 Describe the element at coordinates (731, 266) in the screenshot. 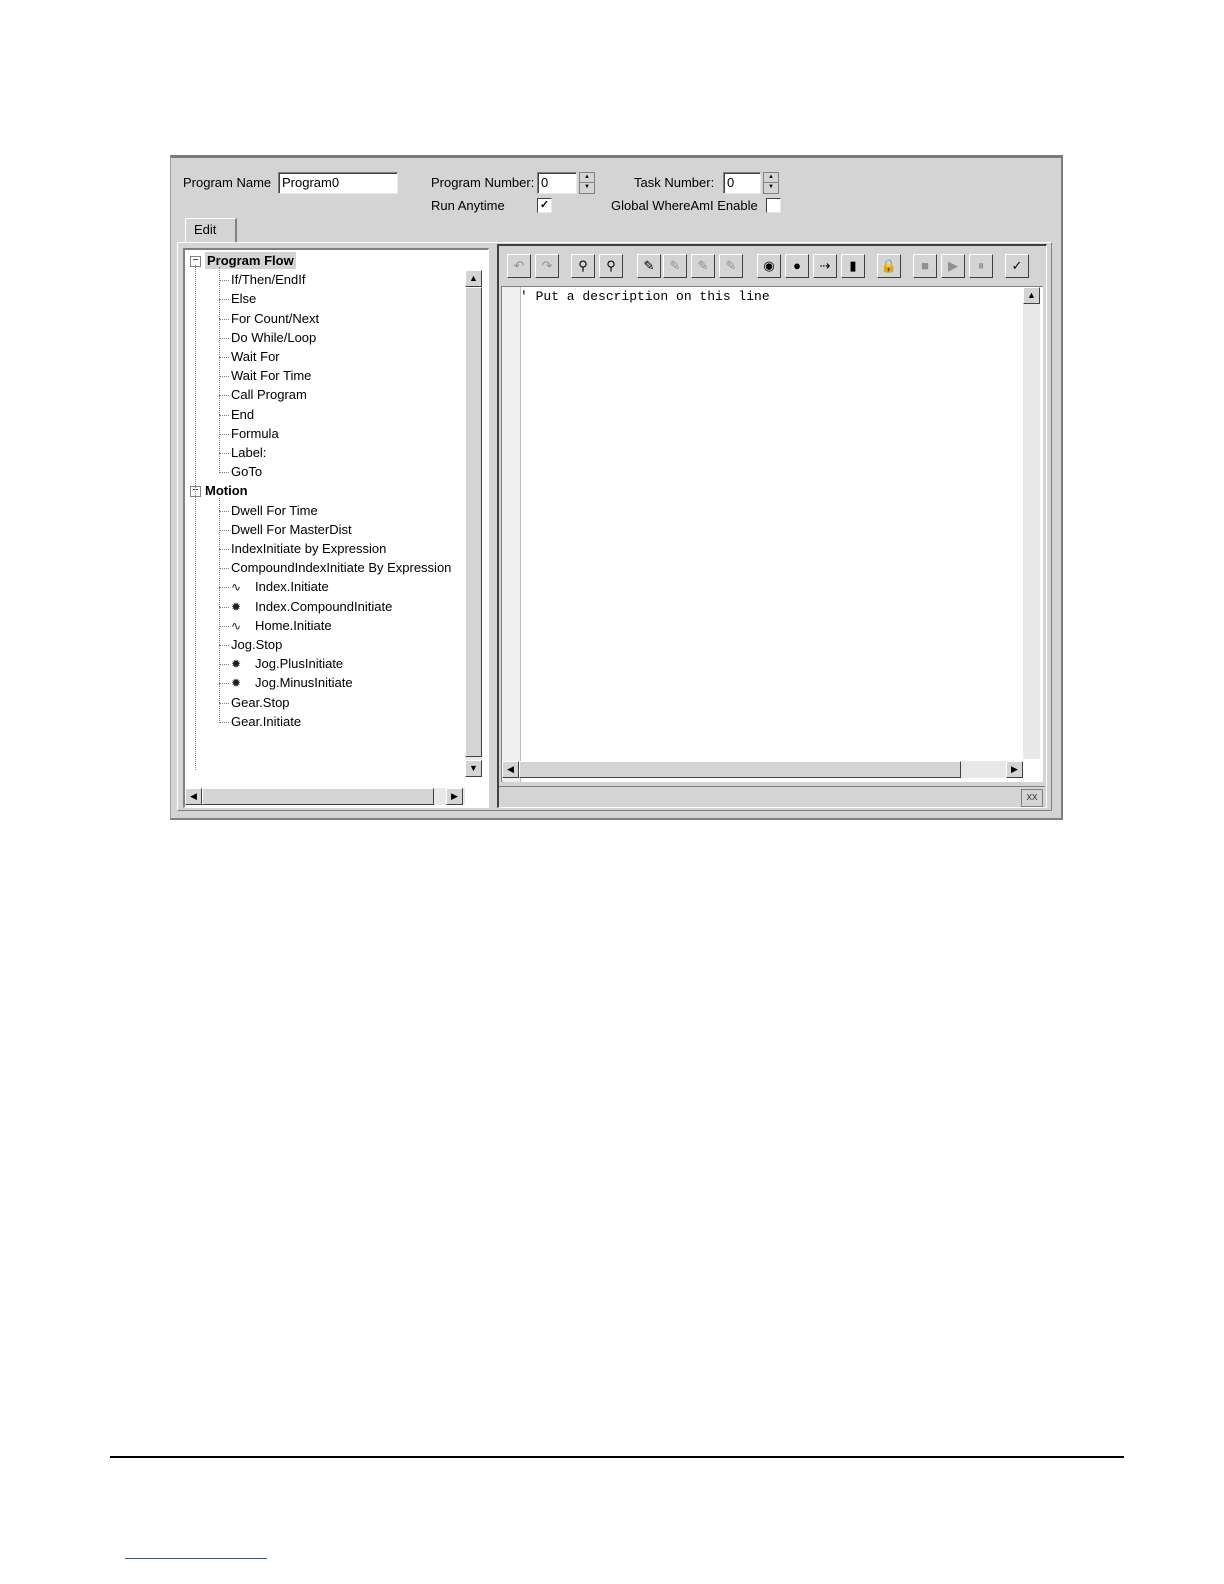

I see `clear-bookmarks-icon: ✎` at that location.